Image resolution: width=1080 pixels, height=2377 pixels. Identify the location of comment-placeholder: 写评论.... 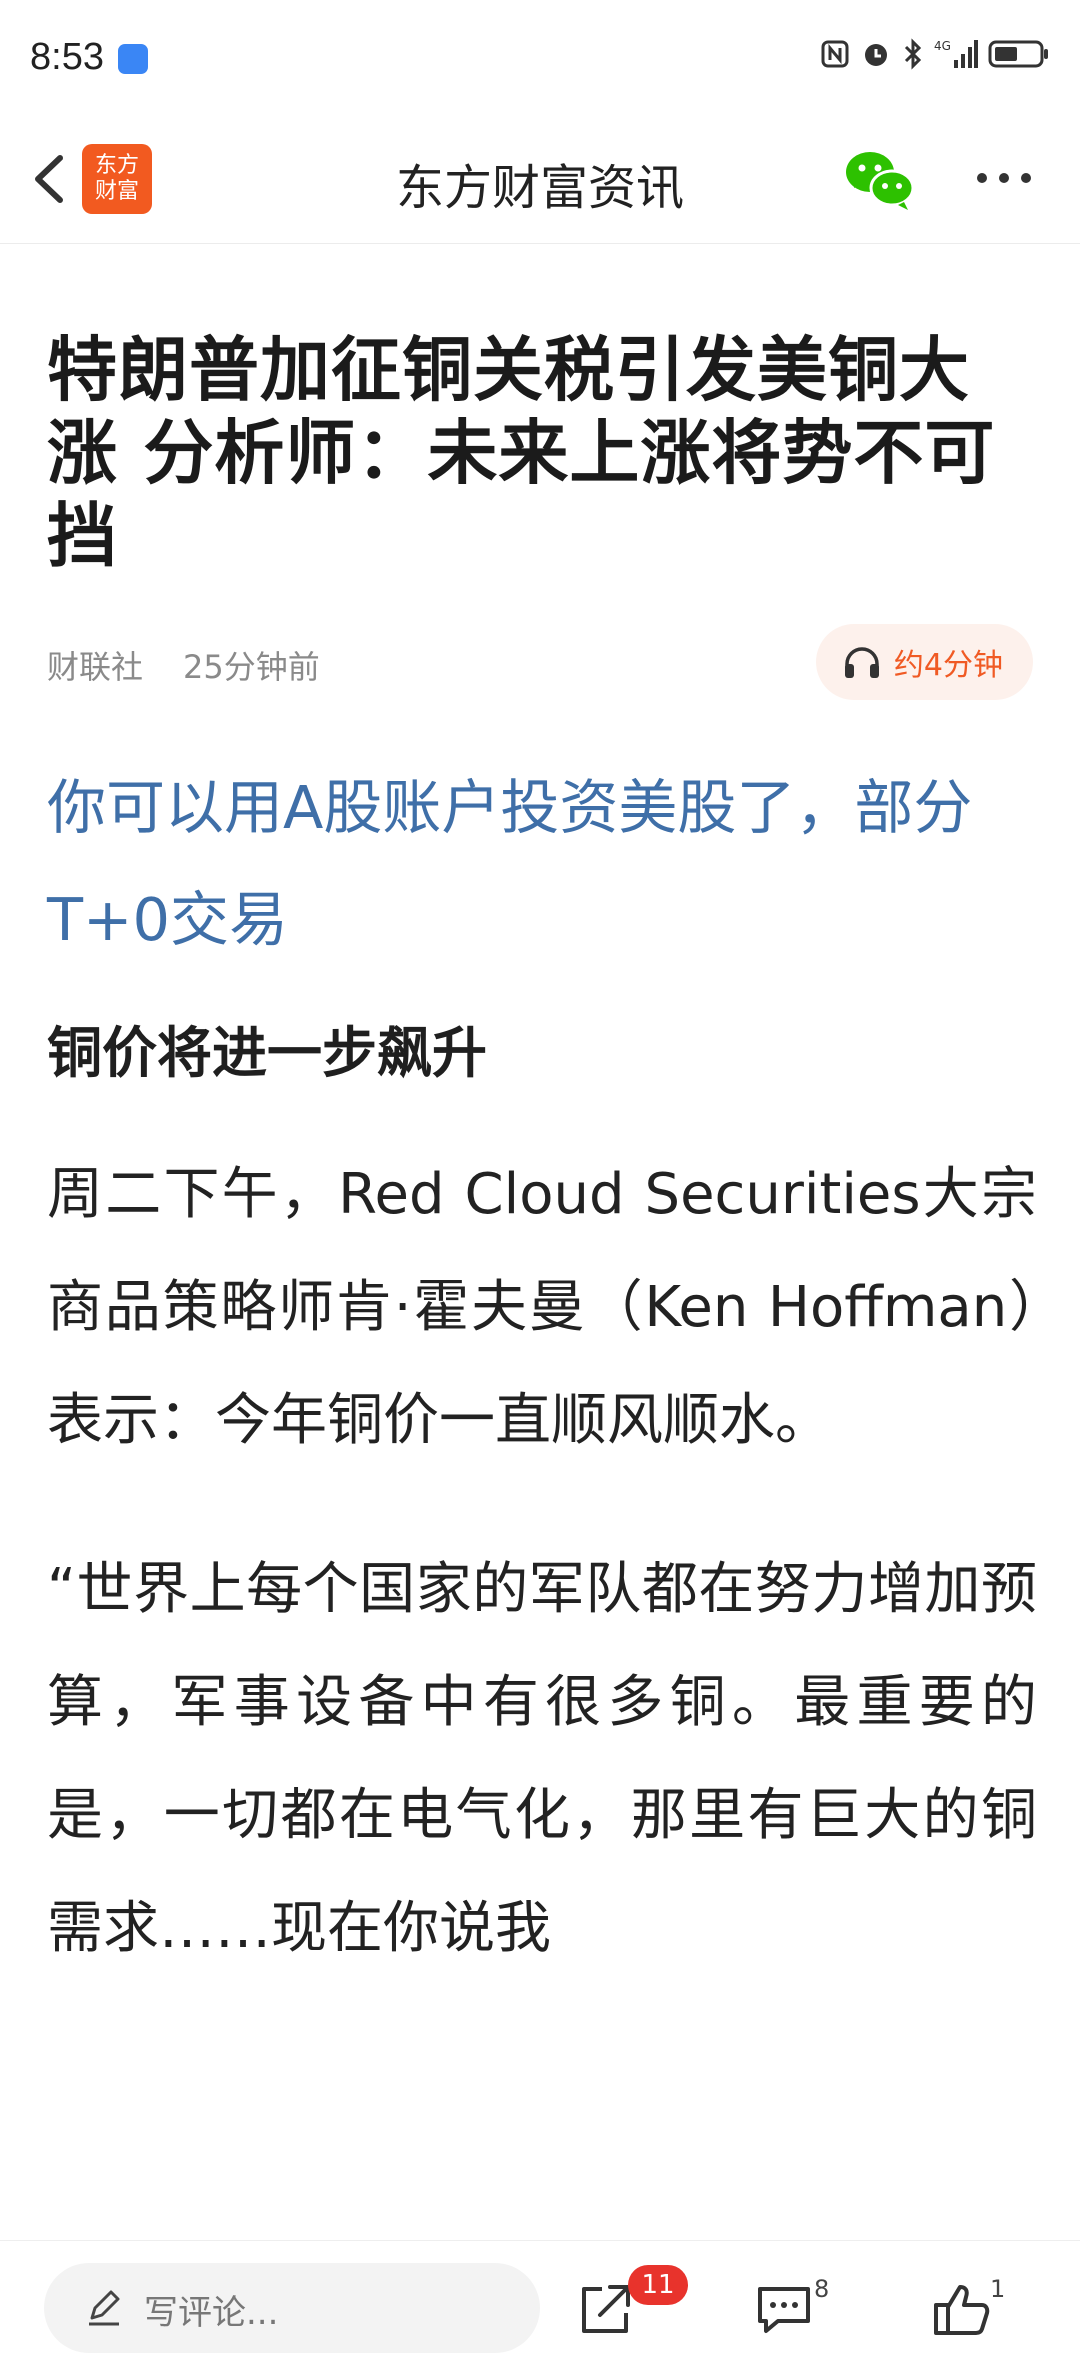
(211, 2313).